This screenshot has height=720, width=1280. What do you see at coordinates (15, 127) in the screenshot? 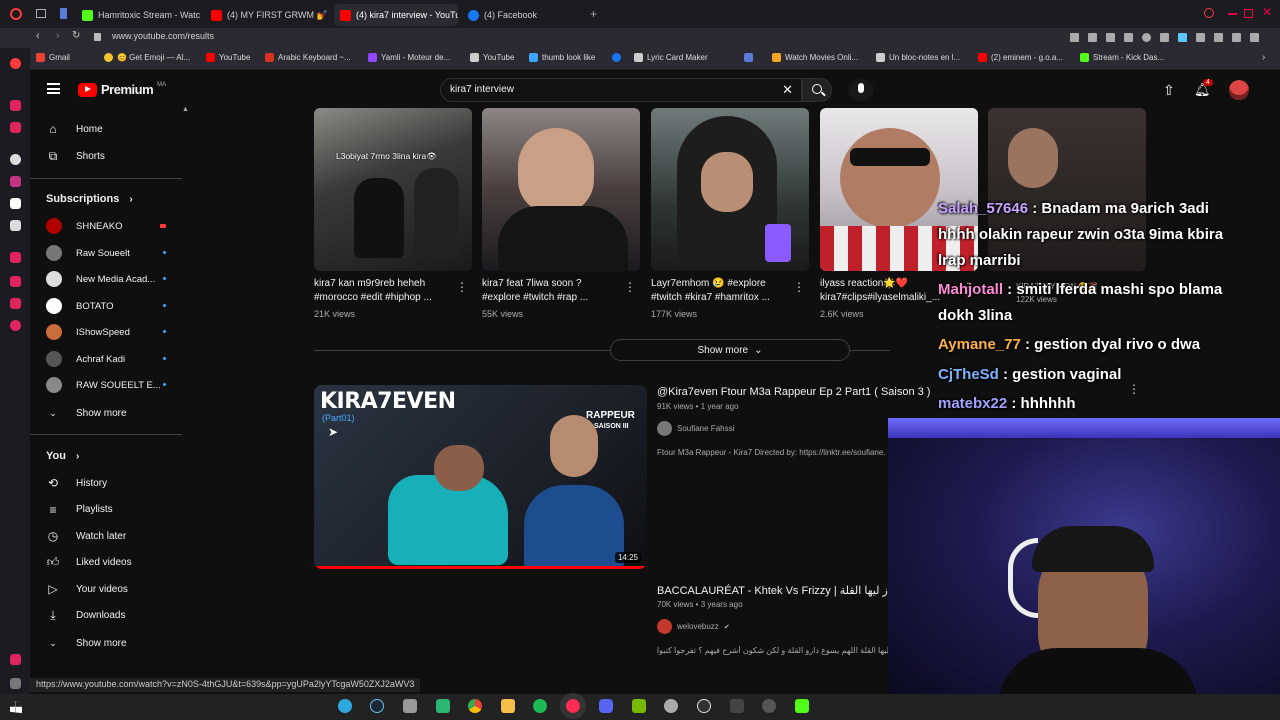
I see `instagram-icon` at bounding box center [15, 127].